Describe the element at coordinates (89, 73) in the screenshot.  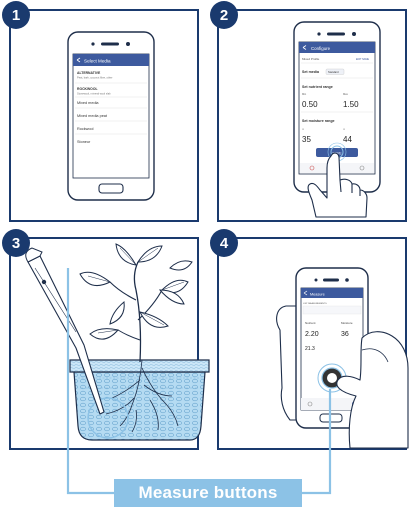
I see `phone1-item-1: ALTERNATIVE` at that location.